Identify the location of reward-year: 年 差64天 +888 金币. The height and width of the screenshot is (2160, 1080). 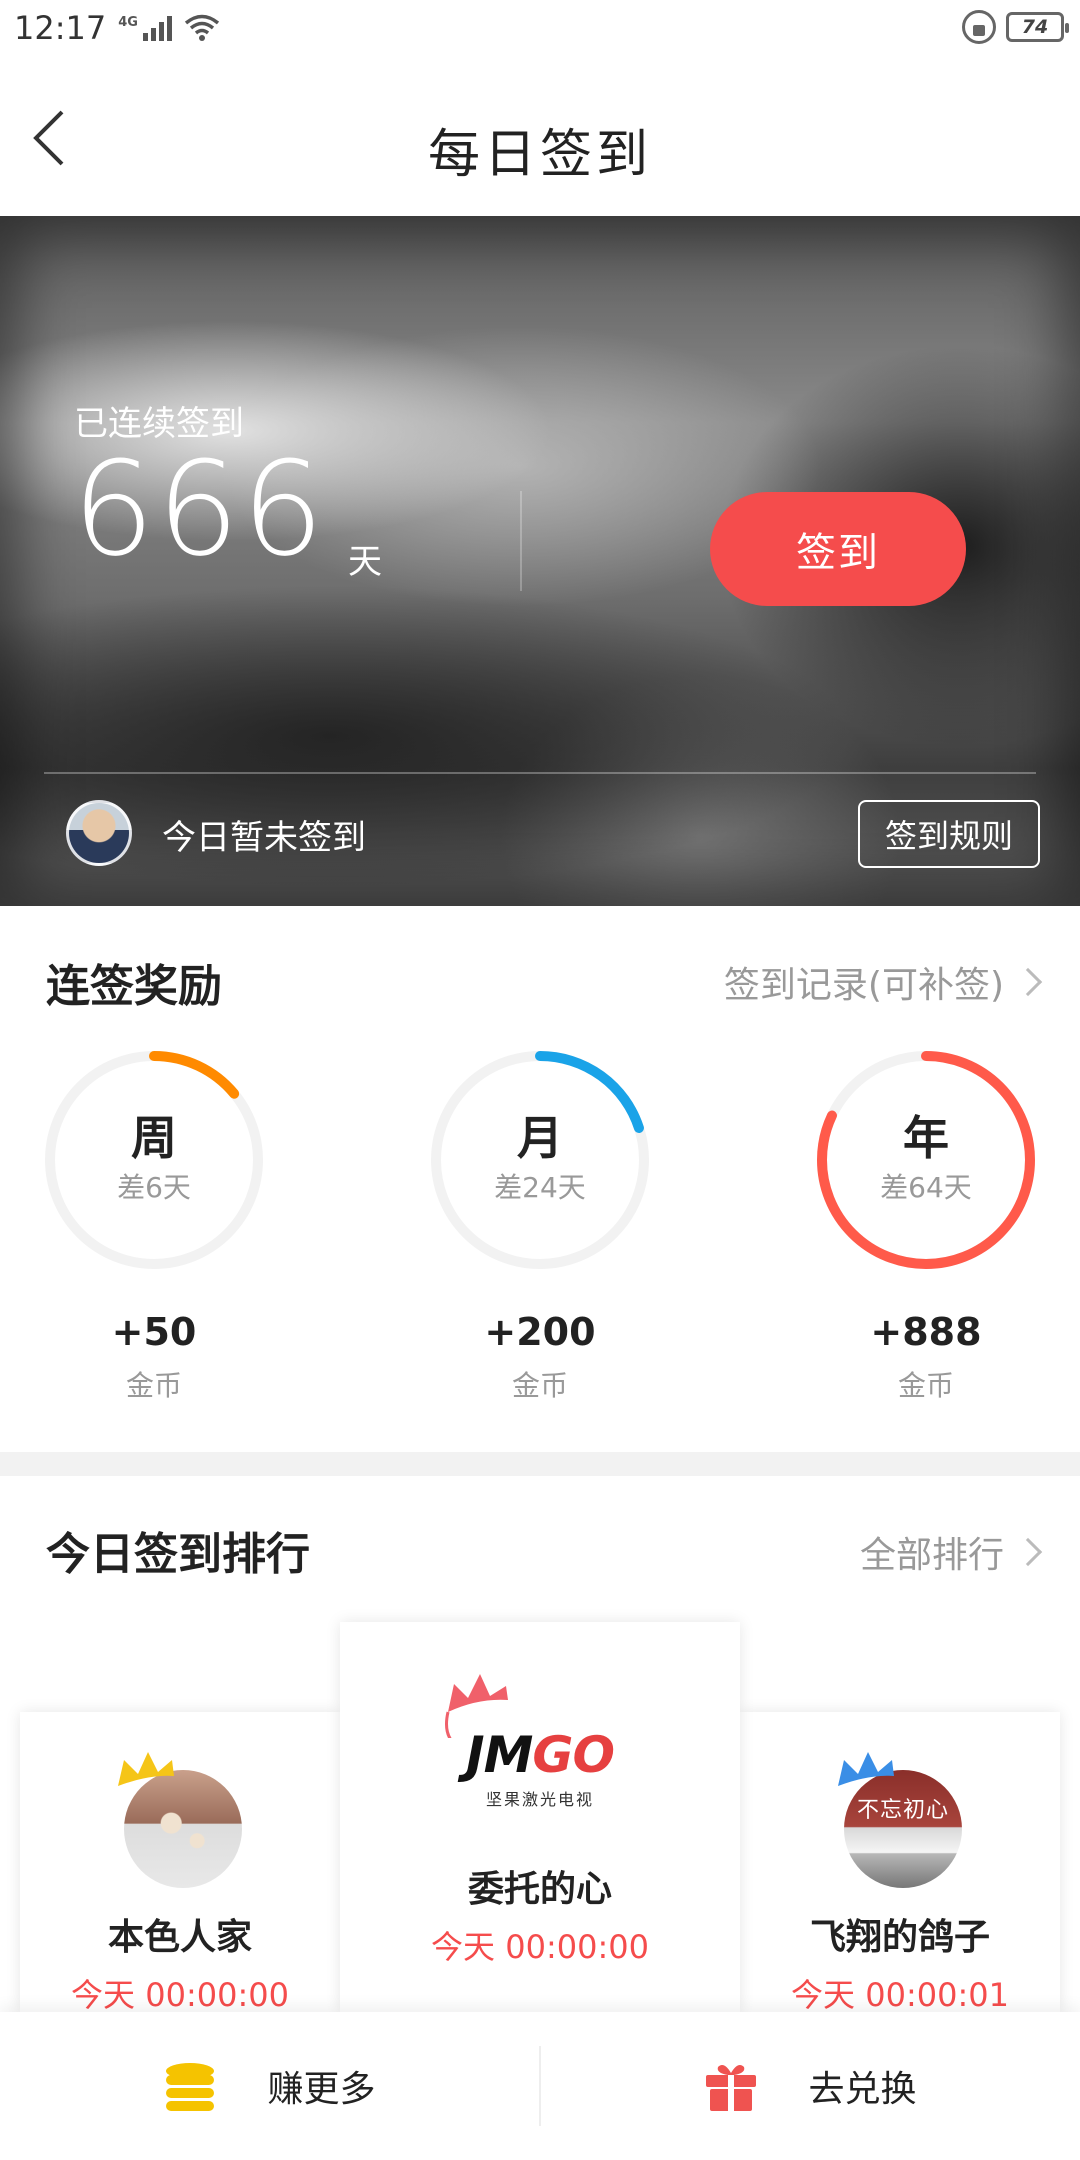
(926, 1227).